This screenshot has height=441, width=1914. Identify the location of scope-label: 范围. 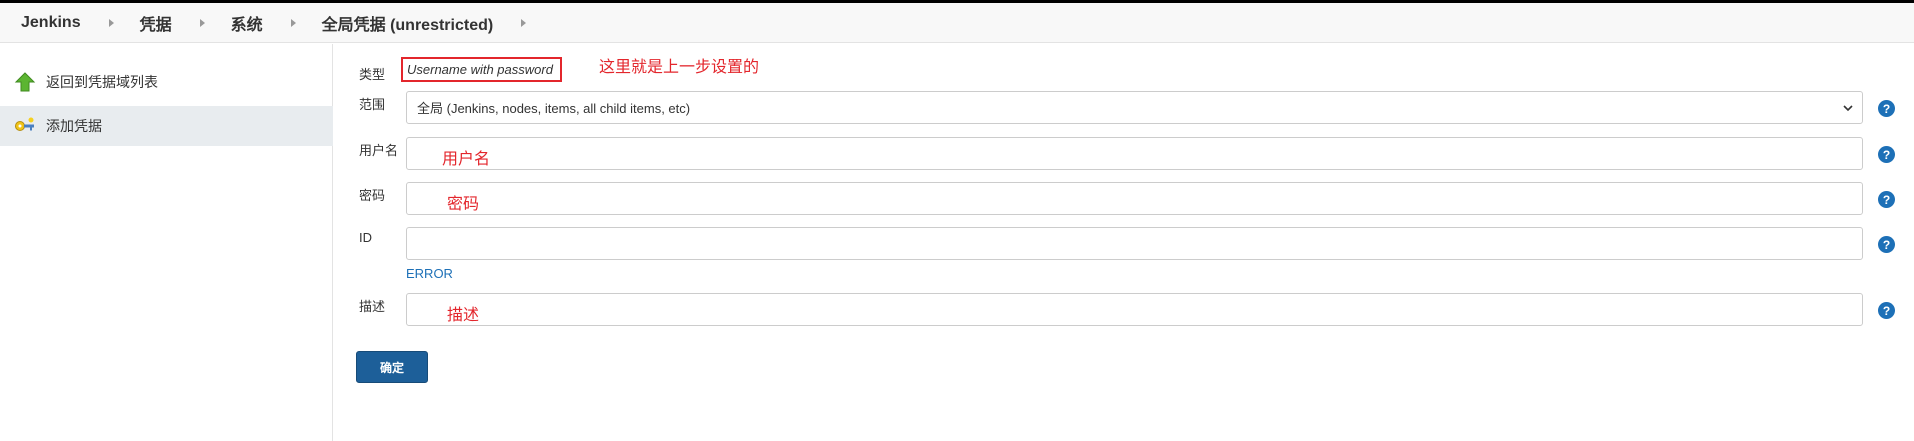
(372, 104).